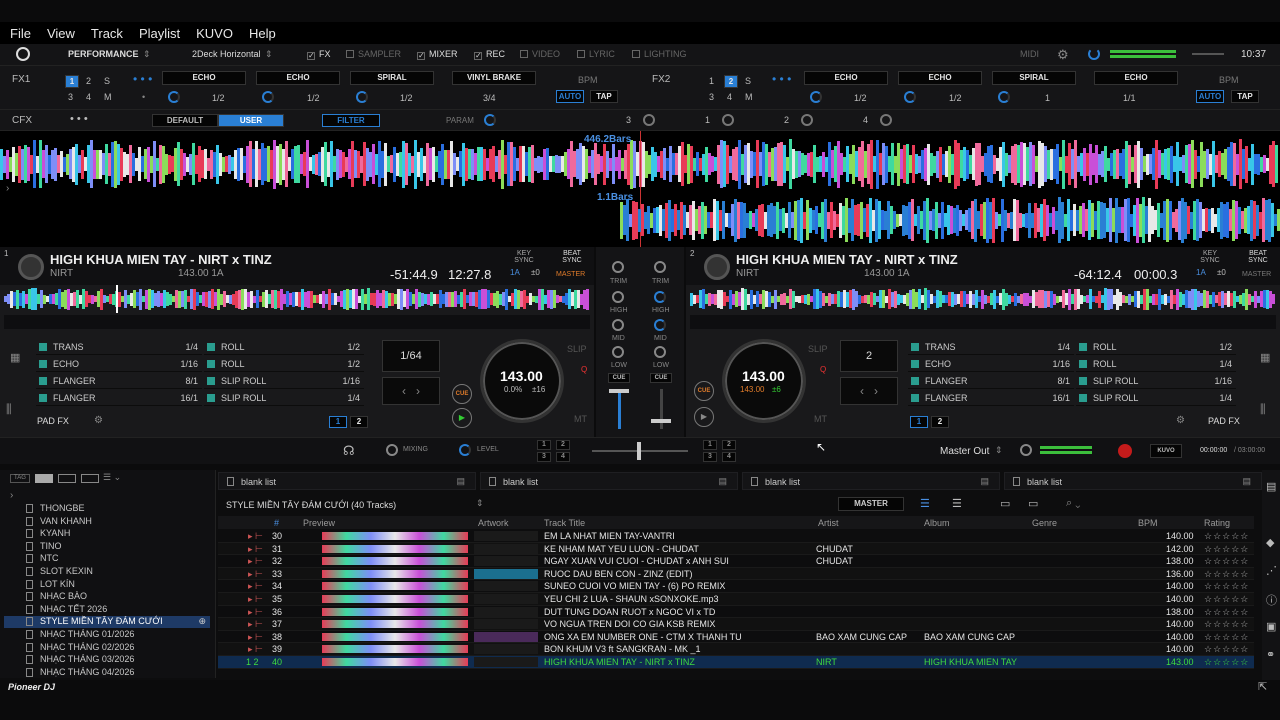 This screenshot has width=1280, height=720. What do you see at coordinates (1136, 78) in the screenshot?
I see `fx2-brake-select: ECHO` at bounding box center [1136, 78].